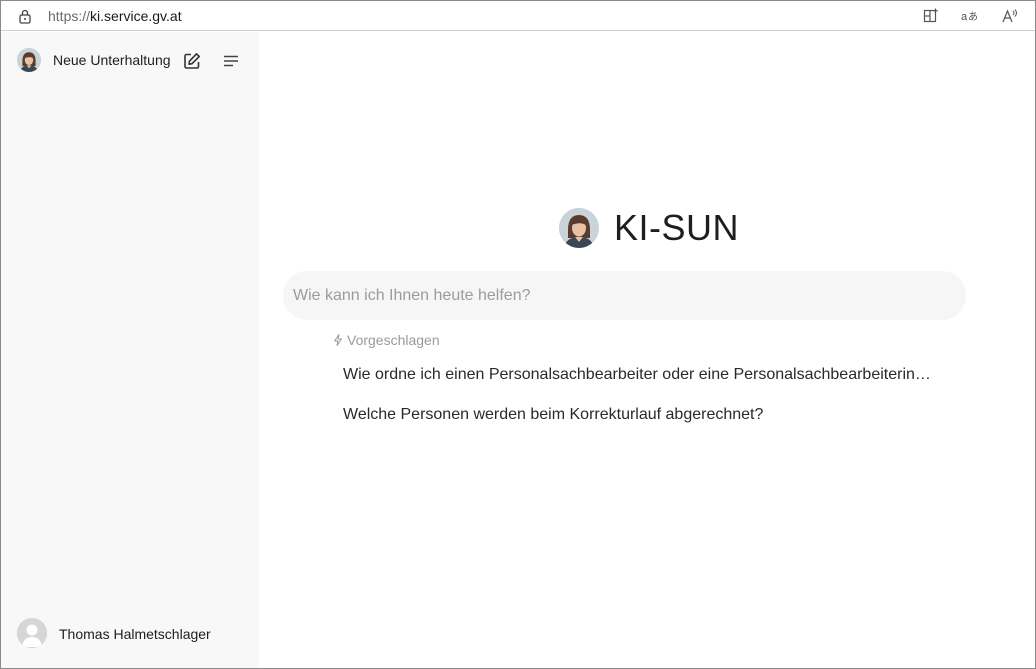 The image size is (1036, 669). I want to click on url-host: ki.service.gv.at, so click(136, 16).